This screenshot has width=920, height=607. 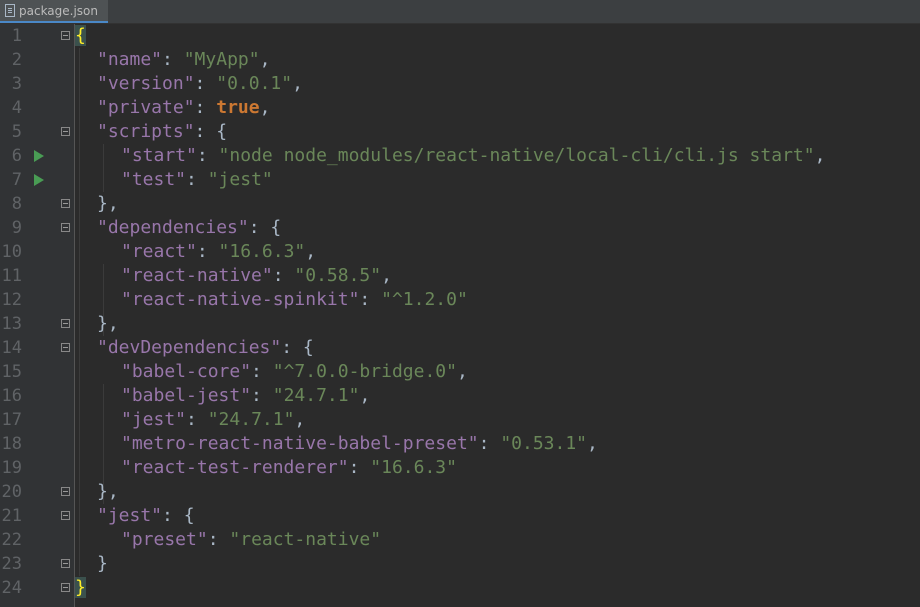 What do you see at coordinates (159, 155) in the screenshot?
I see `json-key: "start"` at bounding box center [159, 155].